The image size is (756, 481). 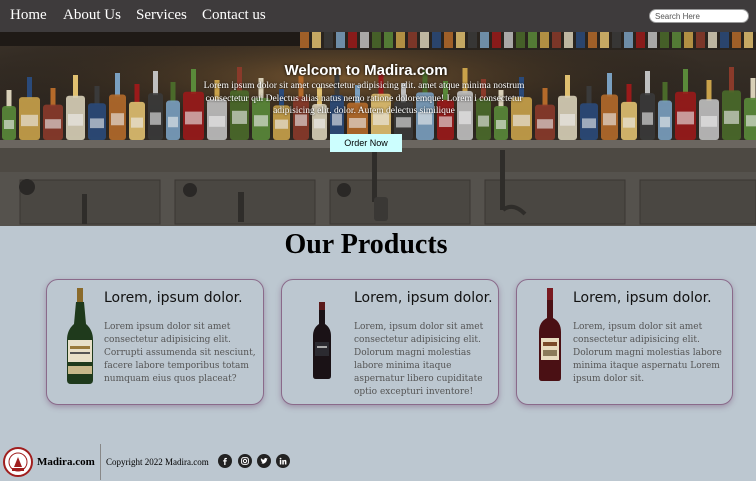 I want to click on twitter-icon, so click(x=264, y=461).